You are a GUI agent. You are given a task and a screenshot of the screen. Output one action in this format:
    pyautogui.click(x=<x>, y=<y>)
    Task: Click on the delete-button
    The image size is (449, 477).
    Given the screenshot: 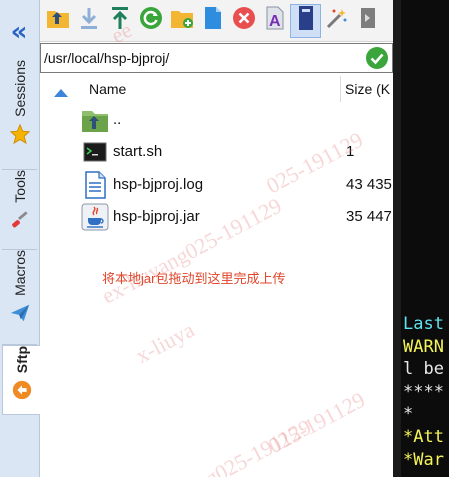 What is the action you would take?
    pyautogui.click(x=243, y=21)
    